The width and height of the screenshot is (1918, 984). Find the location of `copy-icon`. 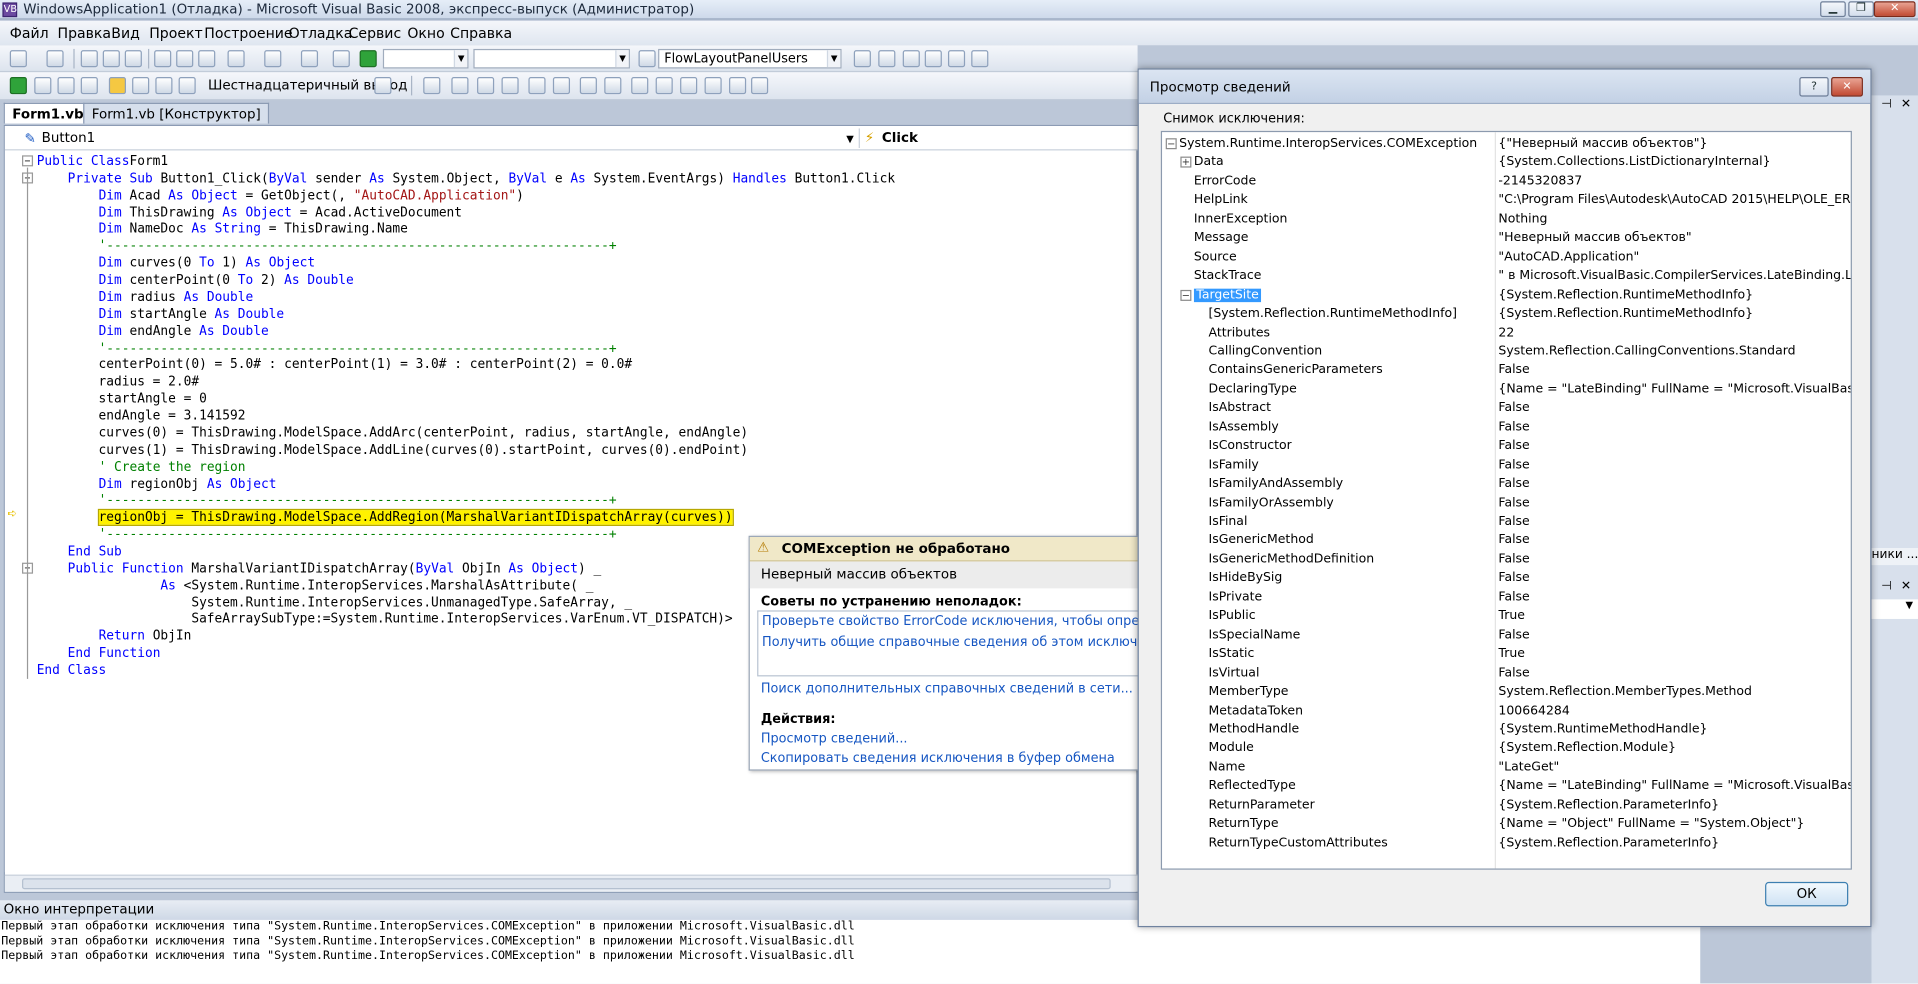

copy-icon is located at coordinates (185, 59).